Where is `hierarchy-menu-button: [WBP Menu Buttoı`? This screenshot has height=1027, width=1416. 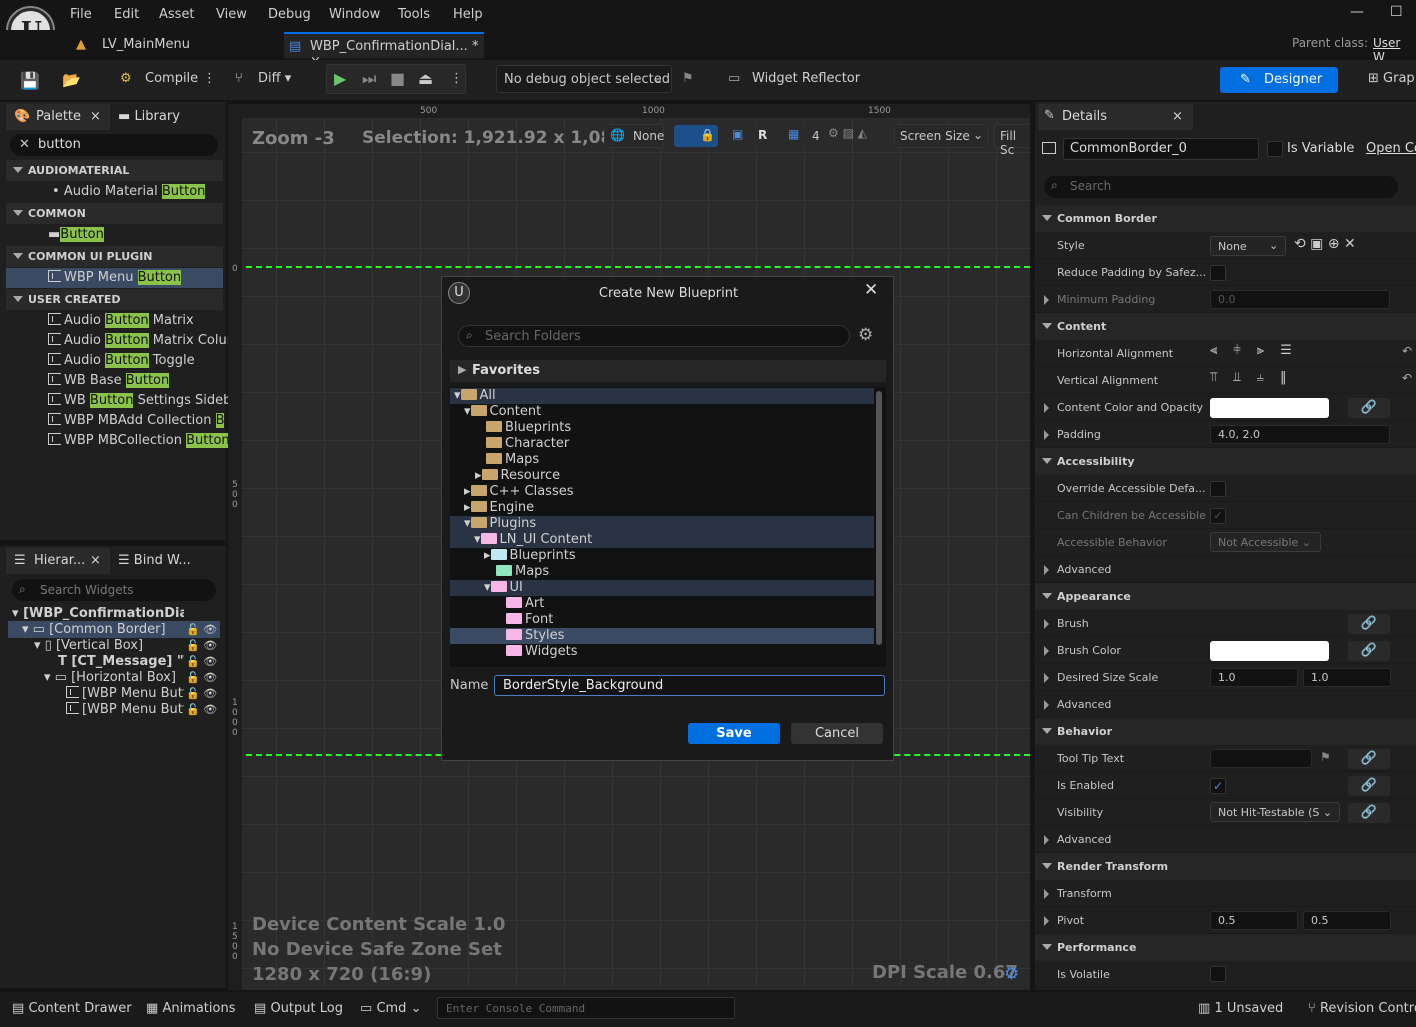
hierarchy-menu-button: [WBP Menu Buttoı is located at coordinates (125, 693).